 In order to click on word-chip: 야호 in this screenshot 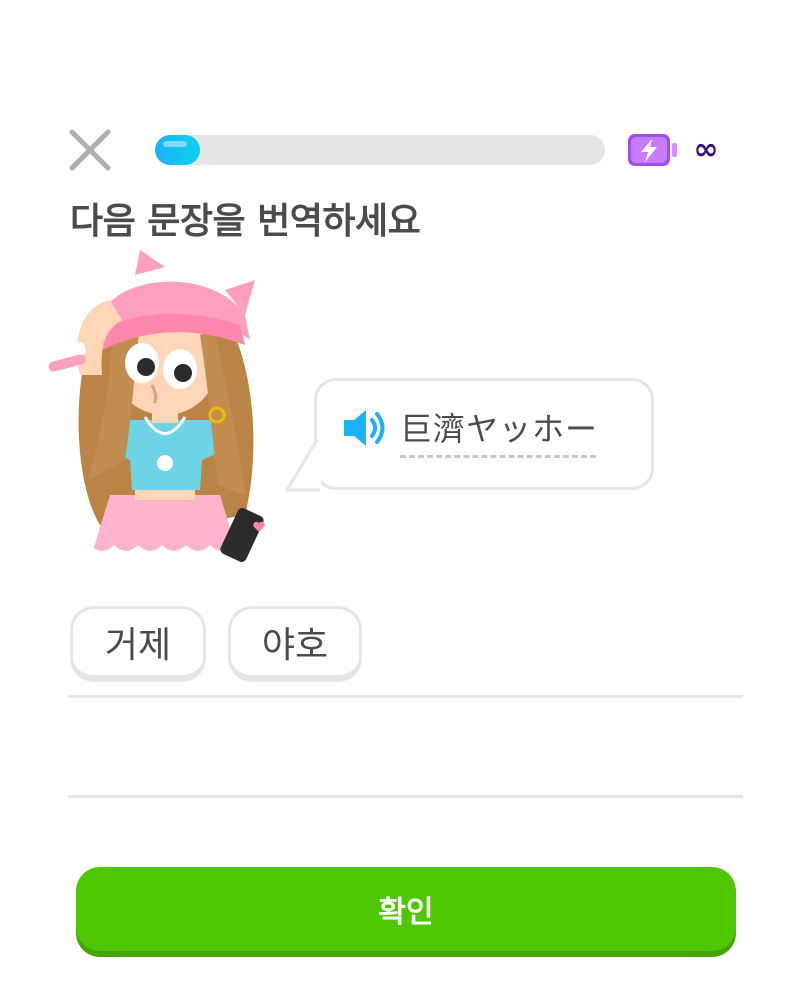, I will do `click(295, 644)`.